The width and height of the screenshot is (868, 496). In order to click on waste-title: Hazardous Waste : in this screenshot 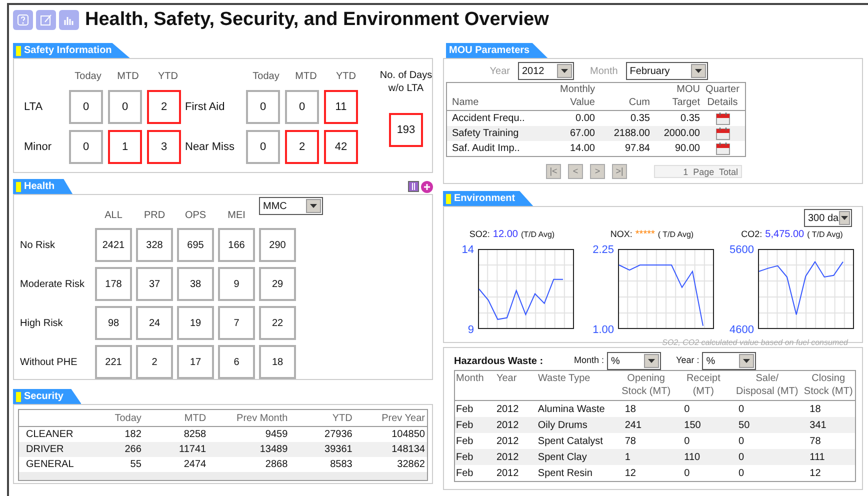, I will do `click(499, 361)`.